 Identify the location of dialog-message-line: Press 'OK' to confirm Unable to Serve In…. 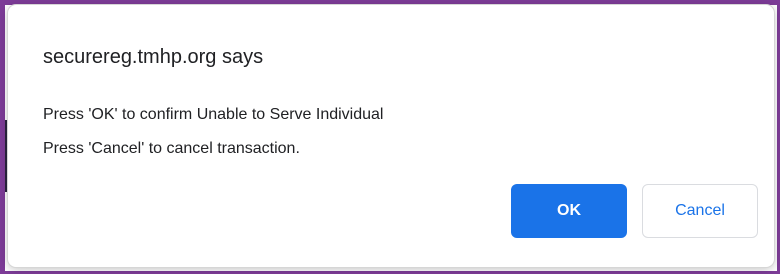
(213, 114).